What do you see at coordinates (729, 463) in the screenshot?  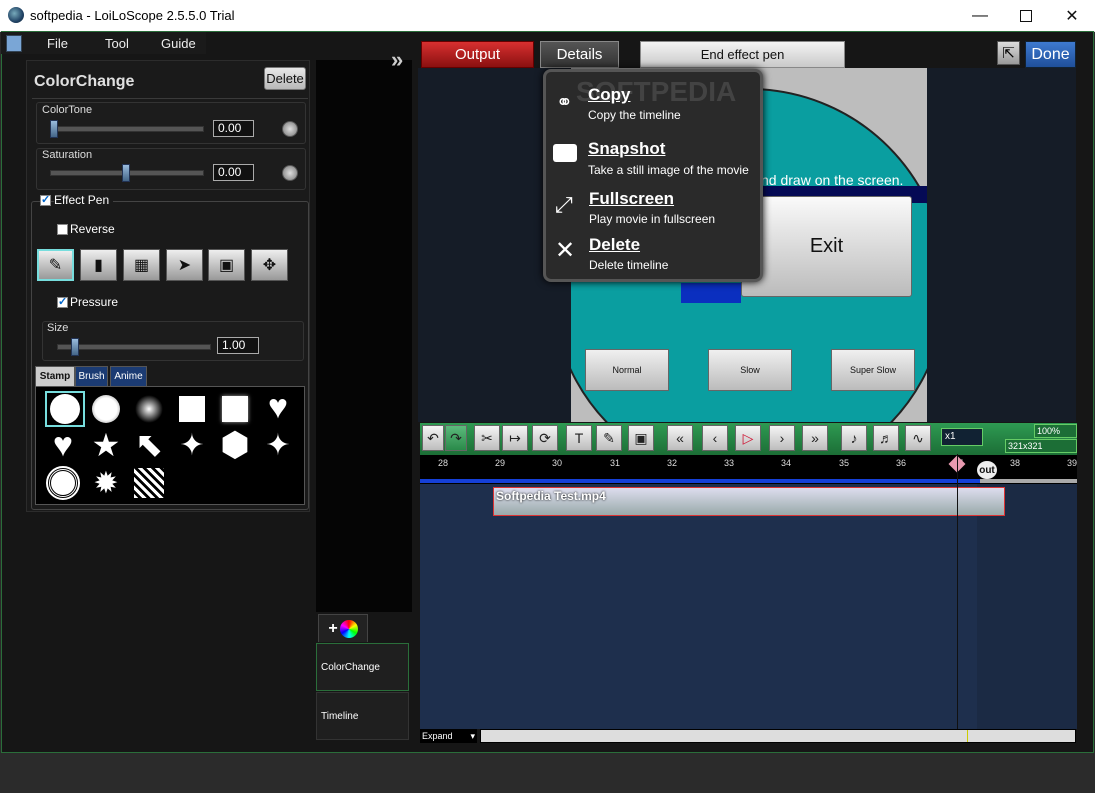 I see `tick-label: 33` at bounding box center [729, 463].